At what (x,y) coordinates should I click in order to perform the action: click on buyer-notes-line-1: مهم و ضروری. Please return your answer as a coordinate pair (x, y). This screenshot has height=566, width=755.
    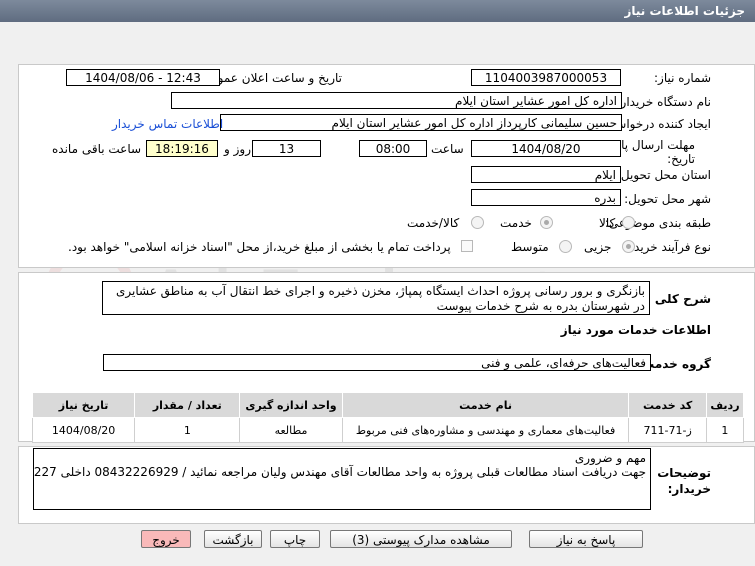
    Looking at the image, I should click on (610, 458).